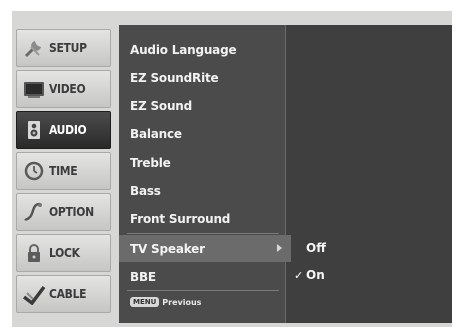  Describe the element at coordinates (202, 105) in the screenshot. I see `menu-item-ez-sound: EZ Sound` at that location.